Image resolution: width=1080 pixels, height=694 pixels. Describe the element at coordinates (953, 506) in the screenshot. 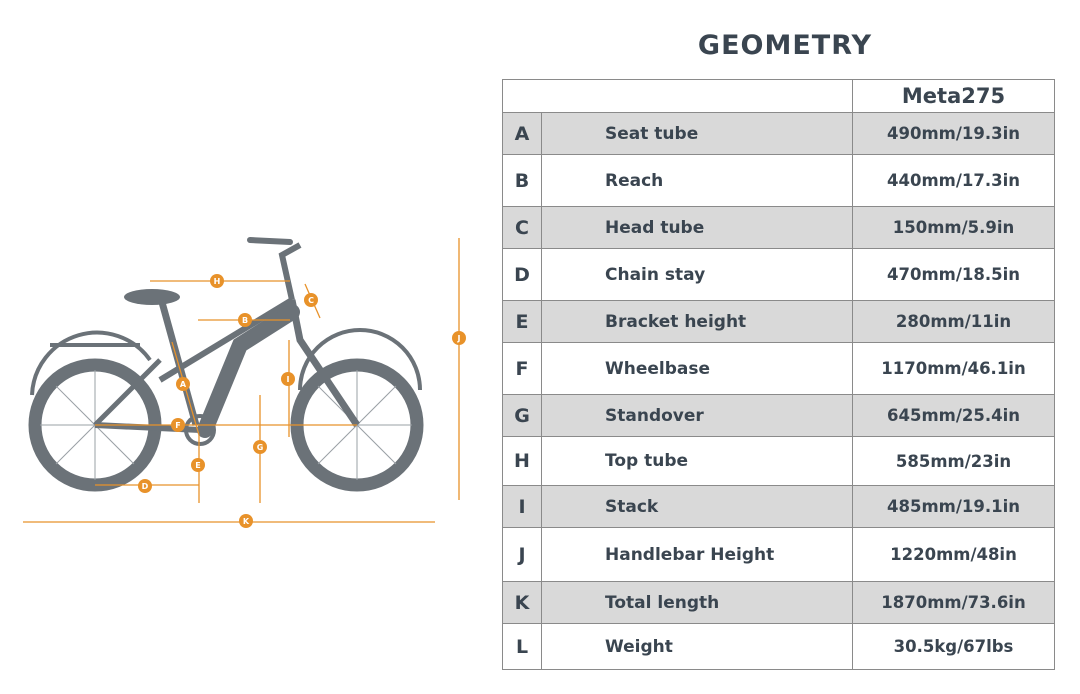

I see `row-value: 485mm/19.1in` at that location.